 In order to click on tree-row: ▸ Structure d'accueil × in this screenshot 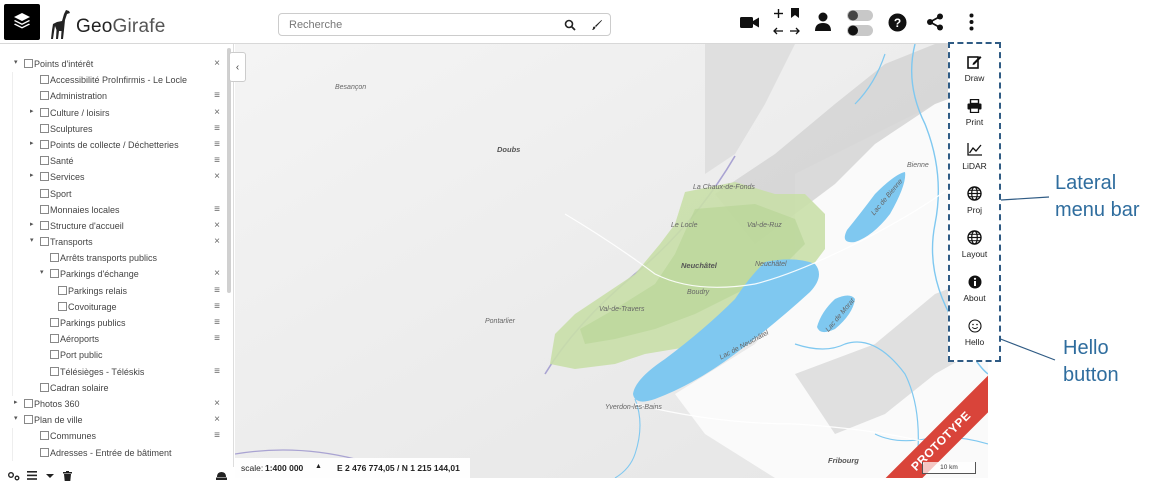, I will do `click(113, 226)`.